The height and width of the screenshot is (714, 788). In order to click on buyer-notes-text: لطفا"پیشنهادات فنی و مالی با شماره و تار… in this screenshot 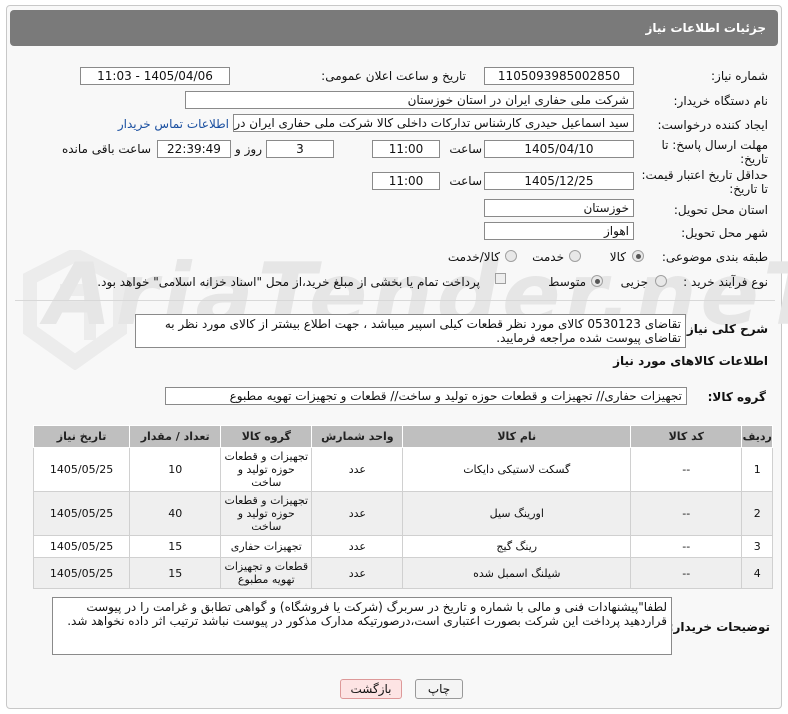, I will do `click(362, 626)`.